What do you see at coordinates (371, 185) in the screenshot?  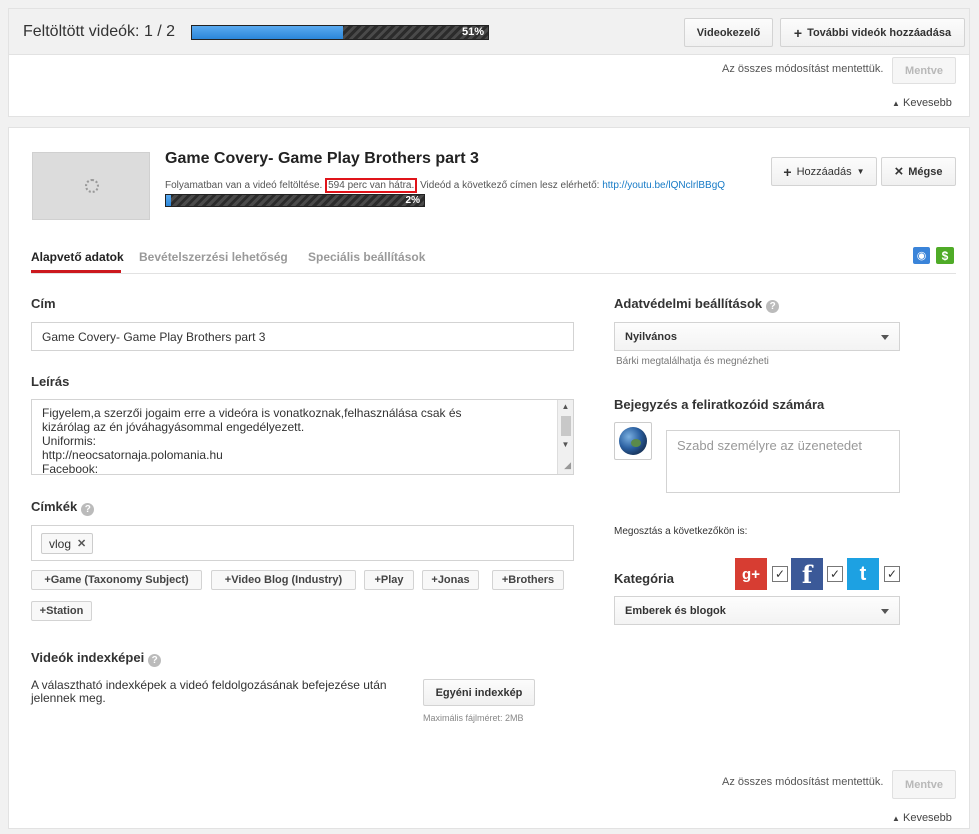 I see `time-left: 594 perc van hátra.` at bounding box center [371, 185].